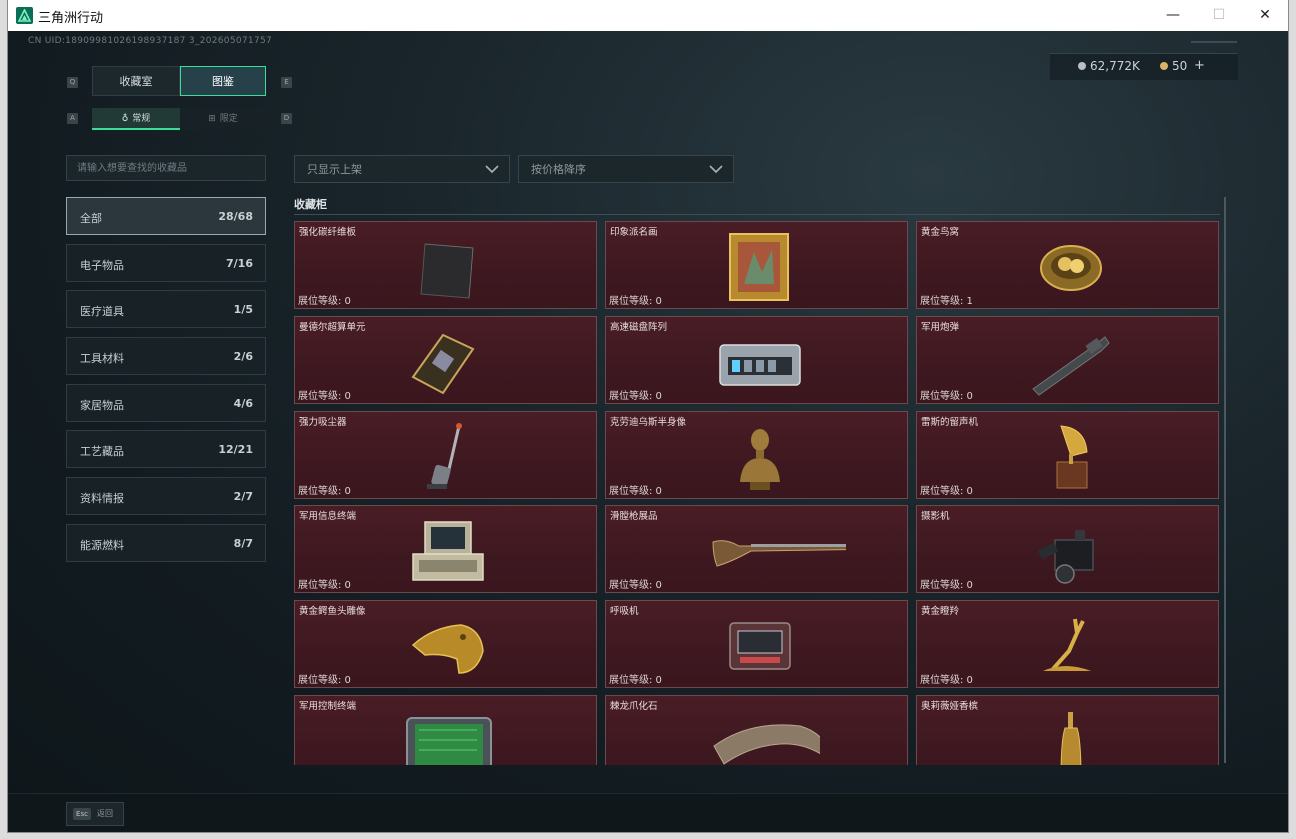  I want to click on item-name: 军用信息终端, so click(328, 516).